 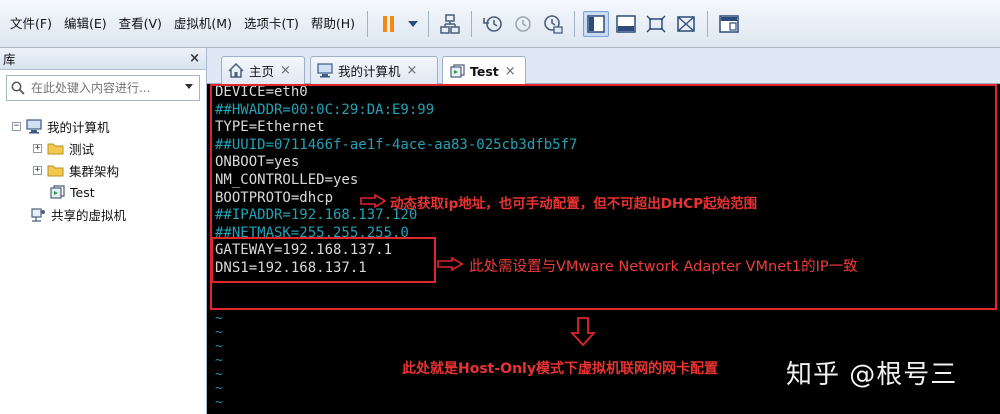 I want to click on tree-item-folder: + 测试, so click(x=103, y=148).